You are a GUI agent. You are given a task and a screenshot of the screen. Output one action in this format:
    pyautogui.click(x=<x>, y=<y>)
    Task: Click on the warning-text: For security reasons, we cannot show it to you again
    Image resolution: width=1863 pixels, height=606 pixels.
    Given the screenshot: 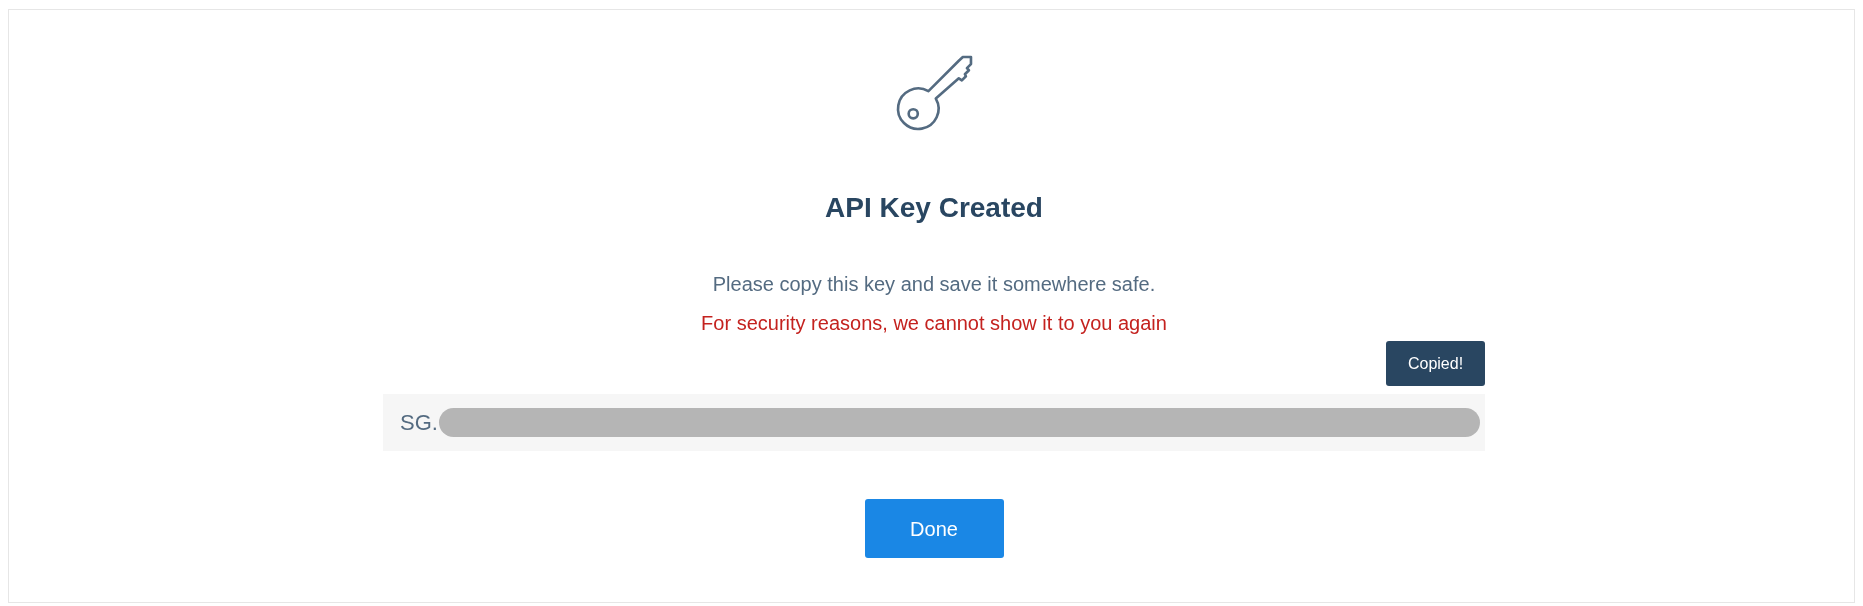 What is the action you would take?
    pyautogui.click(x=934, y=323)
    